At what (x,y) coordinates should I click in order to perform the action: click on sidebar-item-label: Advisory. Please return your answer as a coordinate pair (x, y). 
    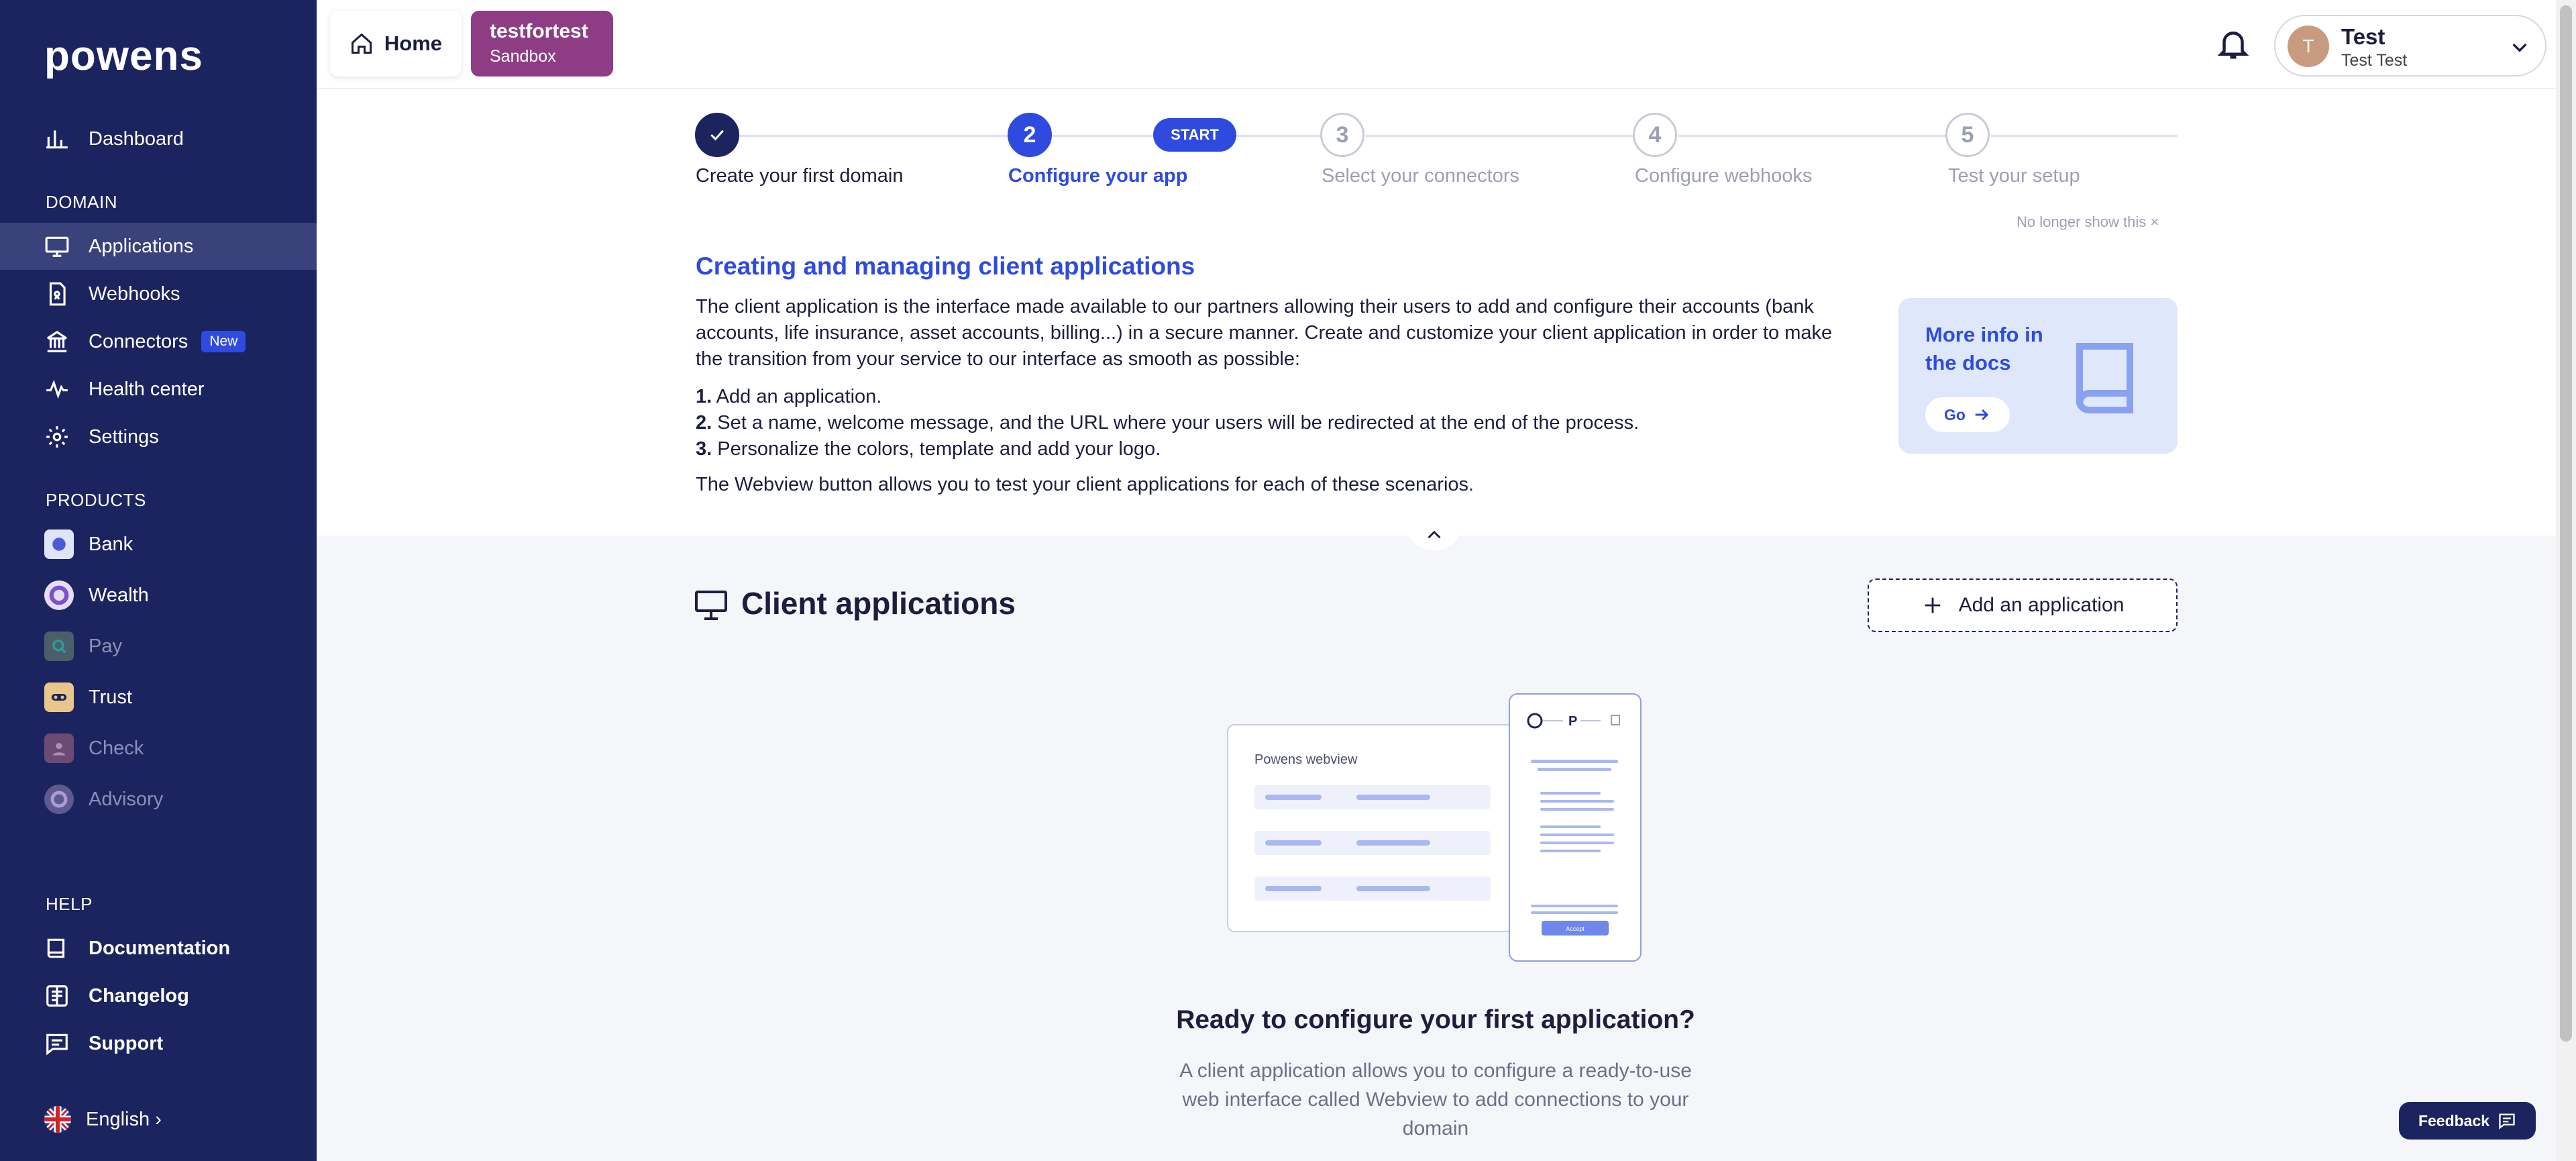
    Looking at the image, I should click on (126, 799).